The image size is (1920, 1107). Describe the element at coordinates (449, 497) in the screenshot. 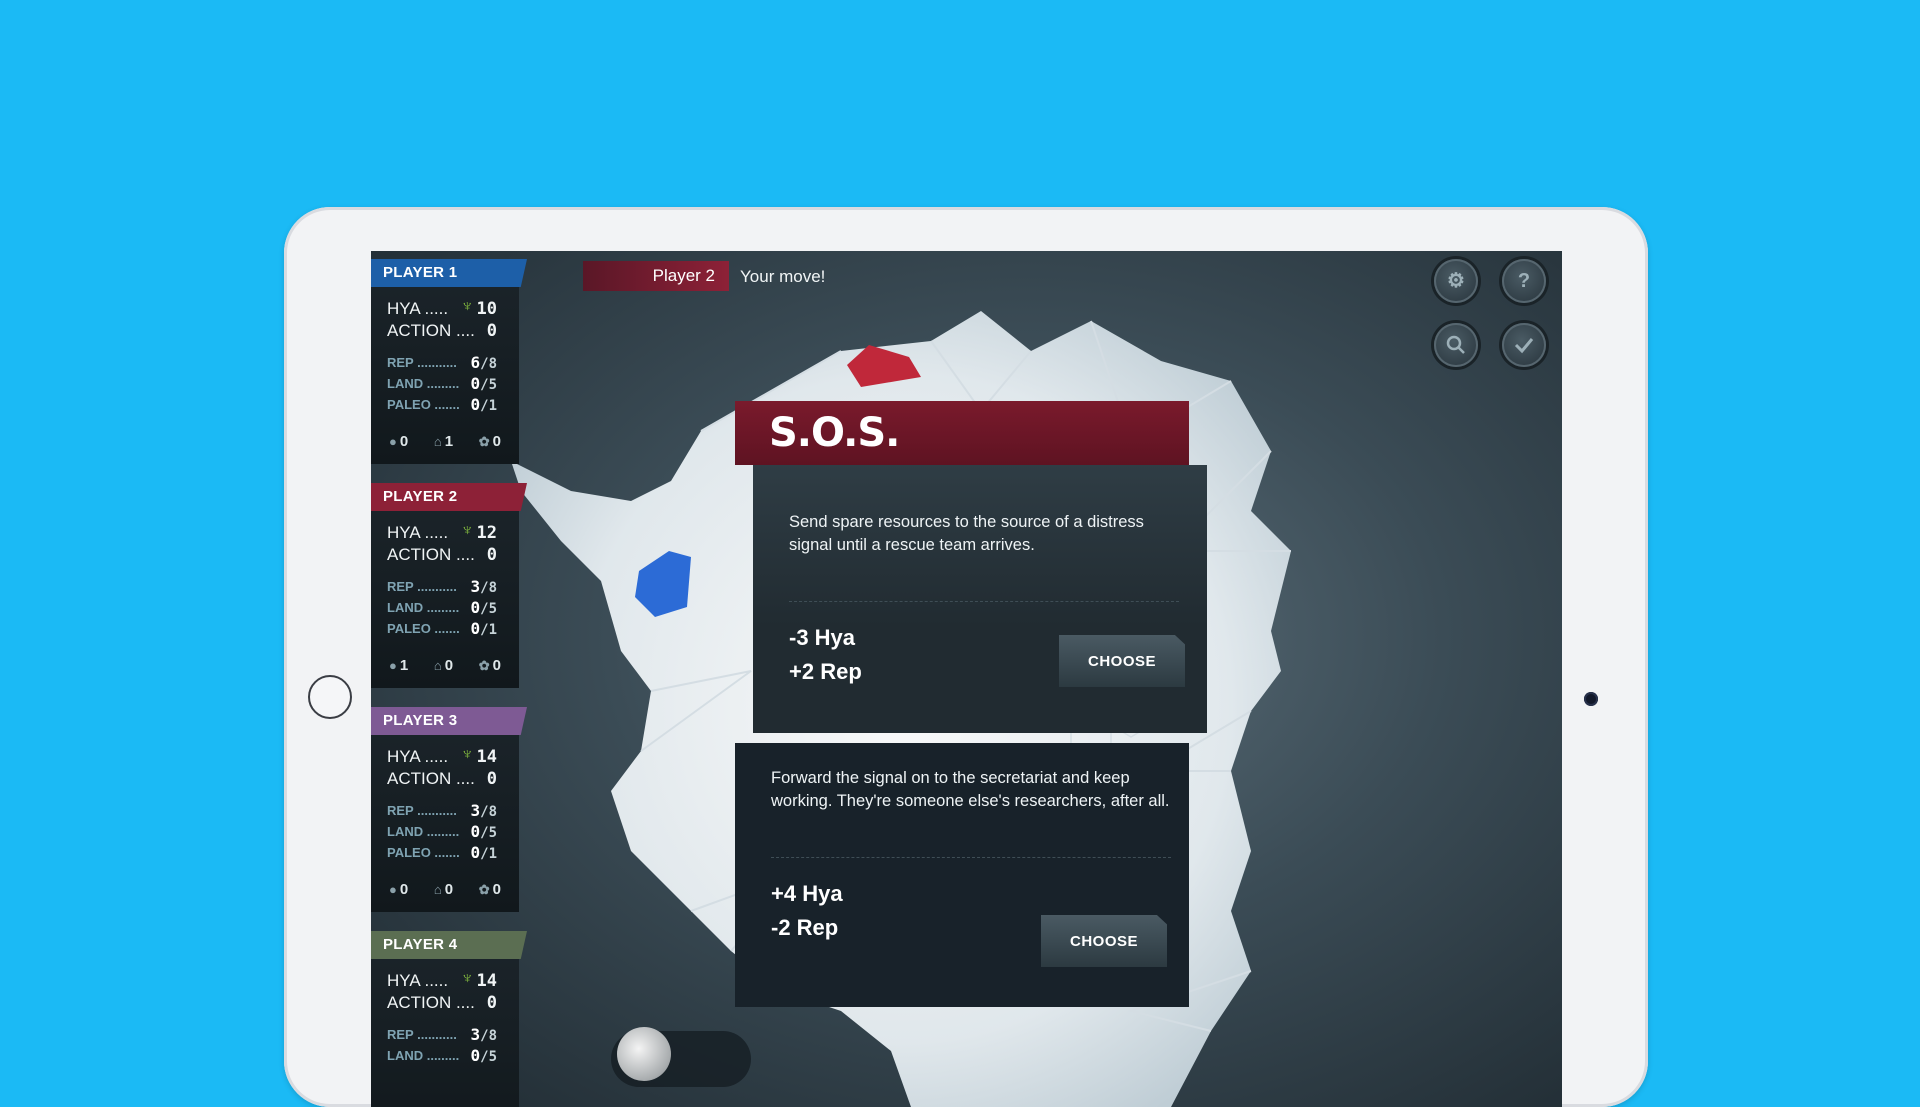

I see `player-2-header: PLAYER 2` at that location.